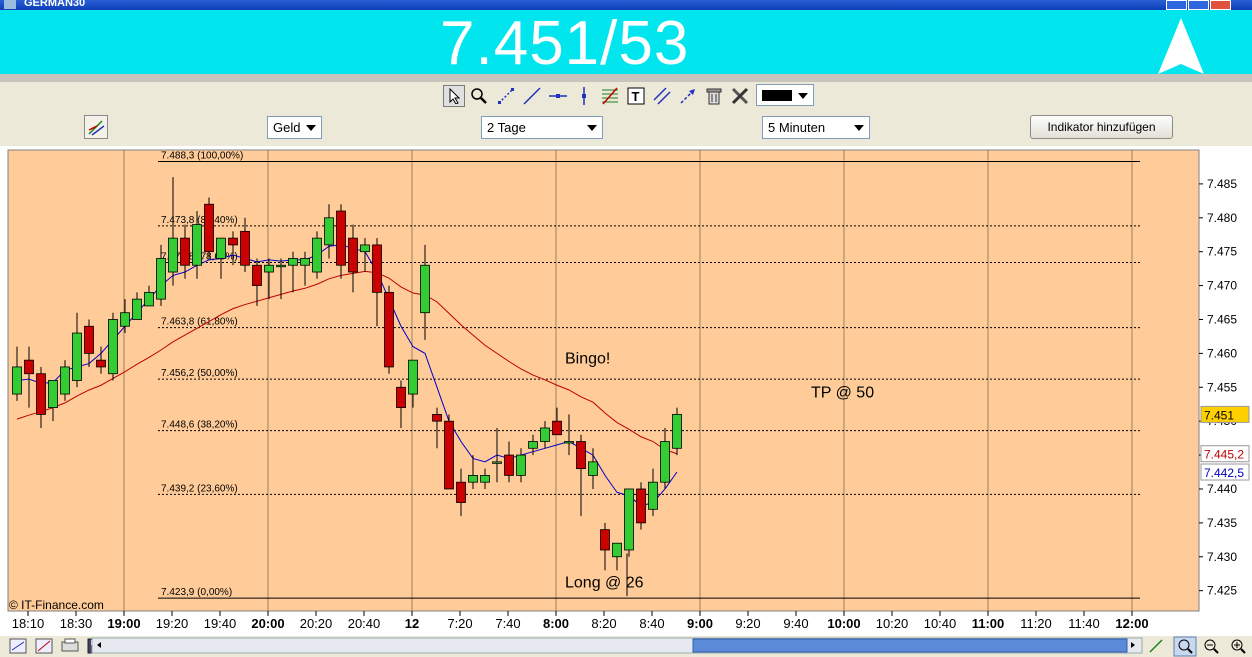 Image resolution: width=1252 pixels, height=657 pixels. What do you see at coordinates (70, 645) in the screenshot?
I see `print-icon` at bounding box center [70, 645].